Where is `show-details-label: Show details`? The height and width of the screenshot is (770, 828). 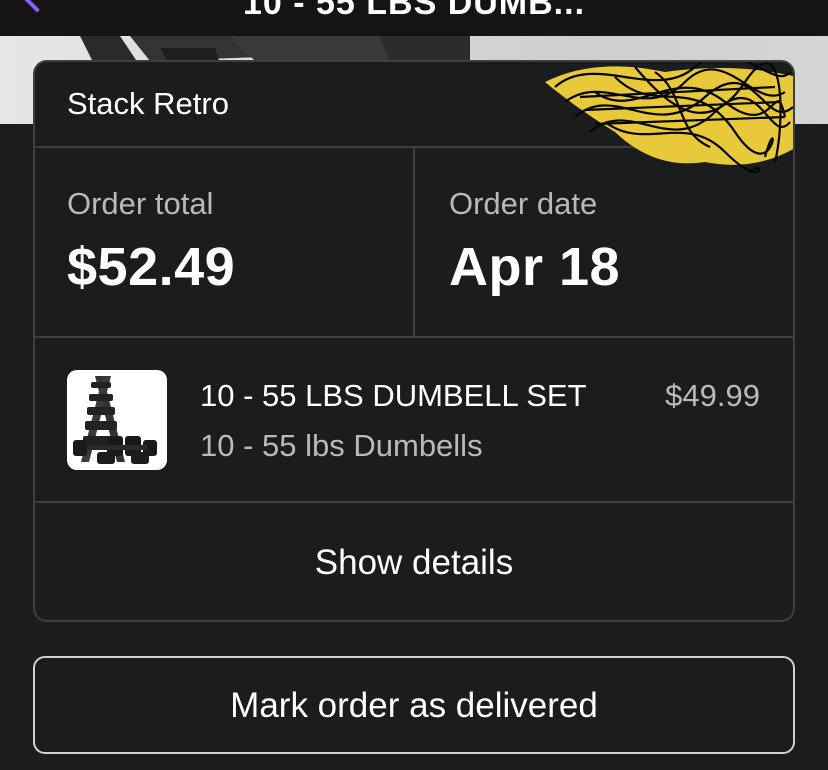
show-details-label: Show details is located at coordinates (414, 562).